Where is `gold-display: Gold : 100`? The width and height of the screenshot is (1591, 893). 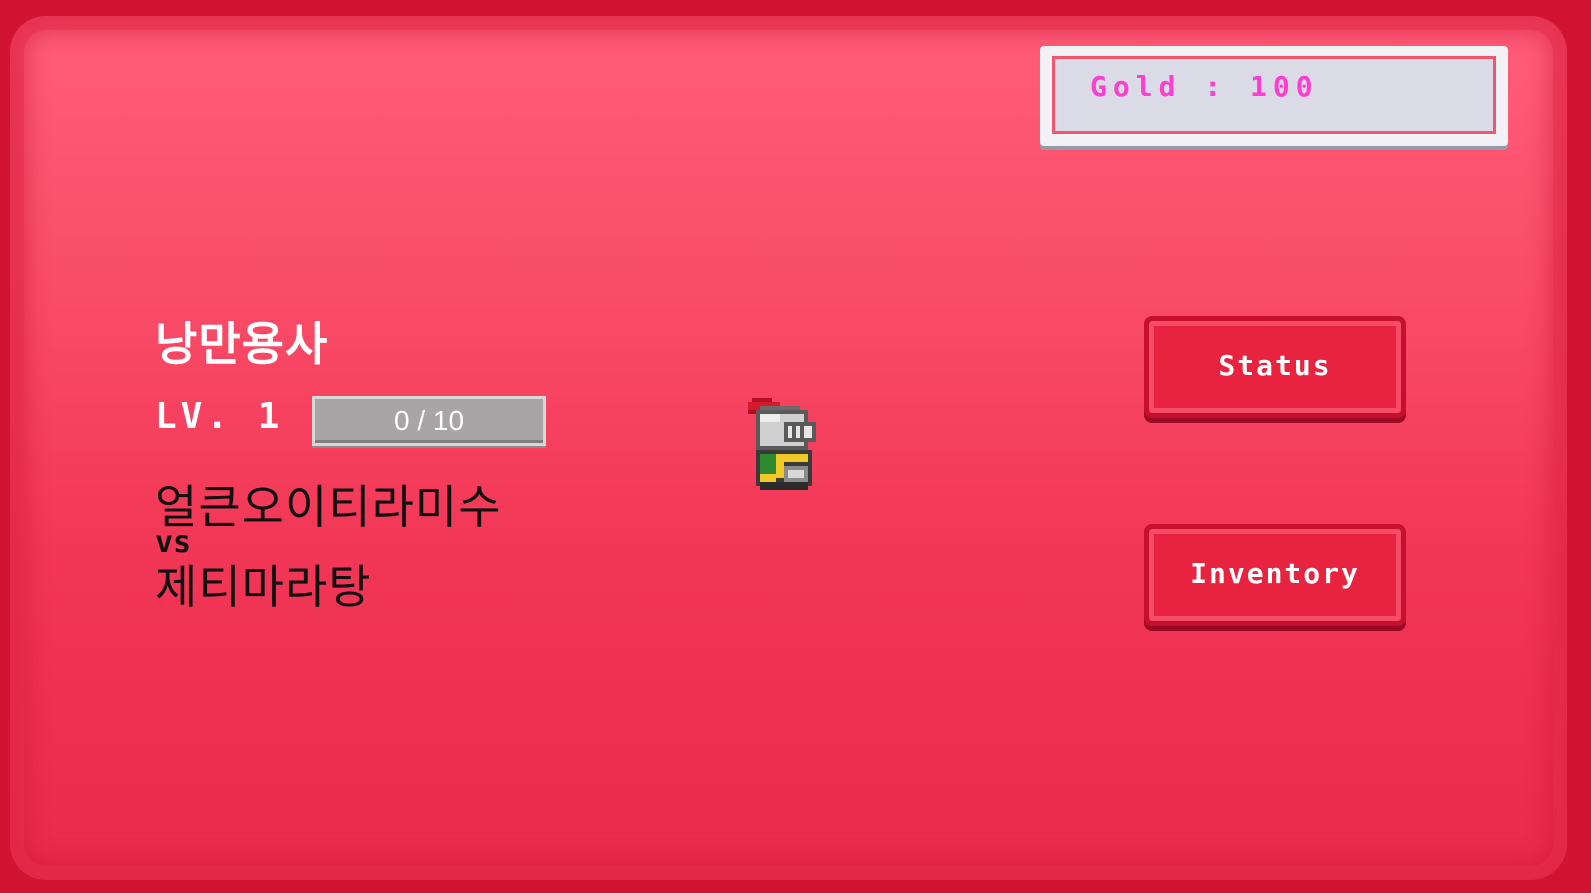 gold-display: Gold : 100 is located at coordinates (1274, 96).